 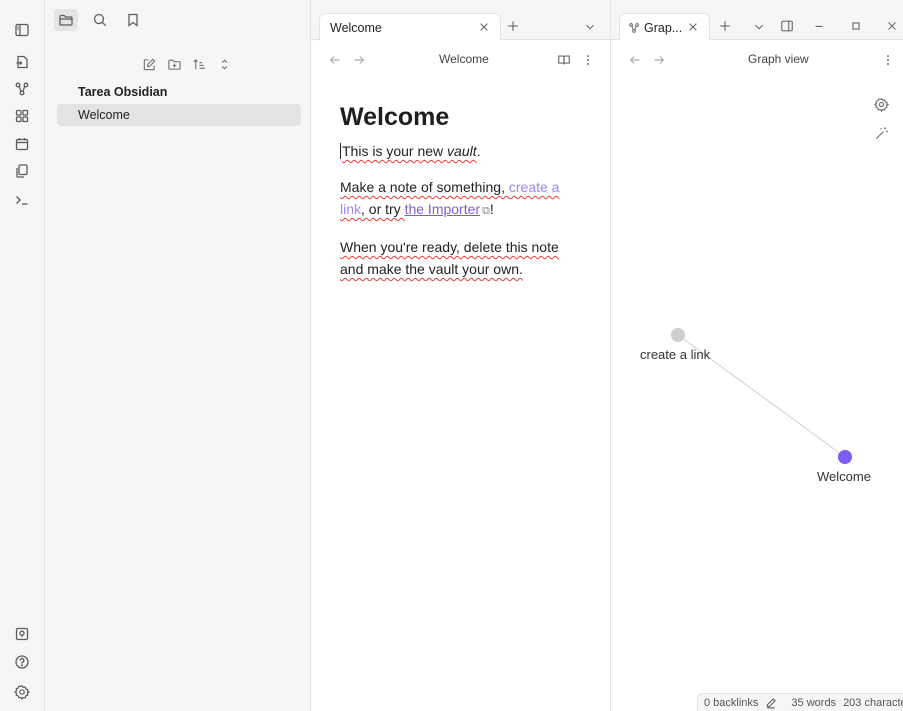 I want to click on sidebar-toggle-icon, so click(x=22, y=30).